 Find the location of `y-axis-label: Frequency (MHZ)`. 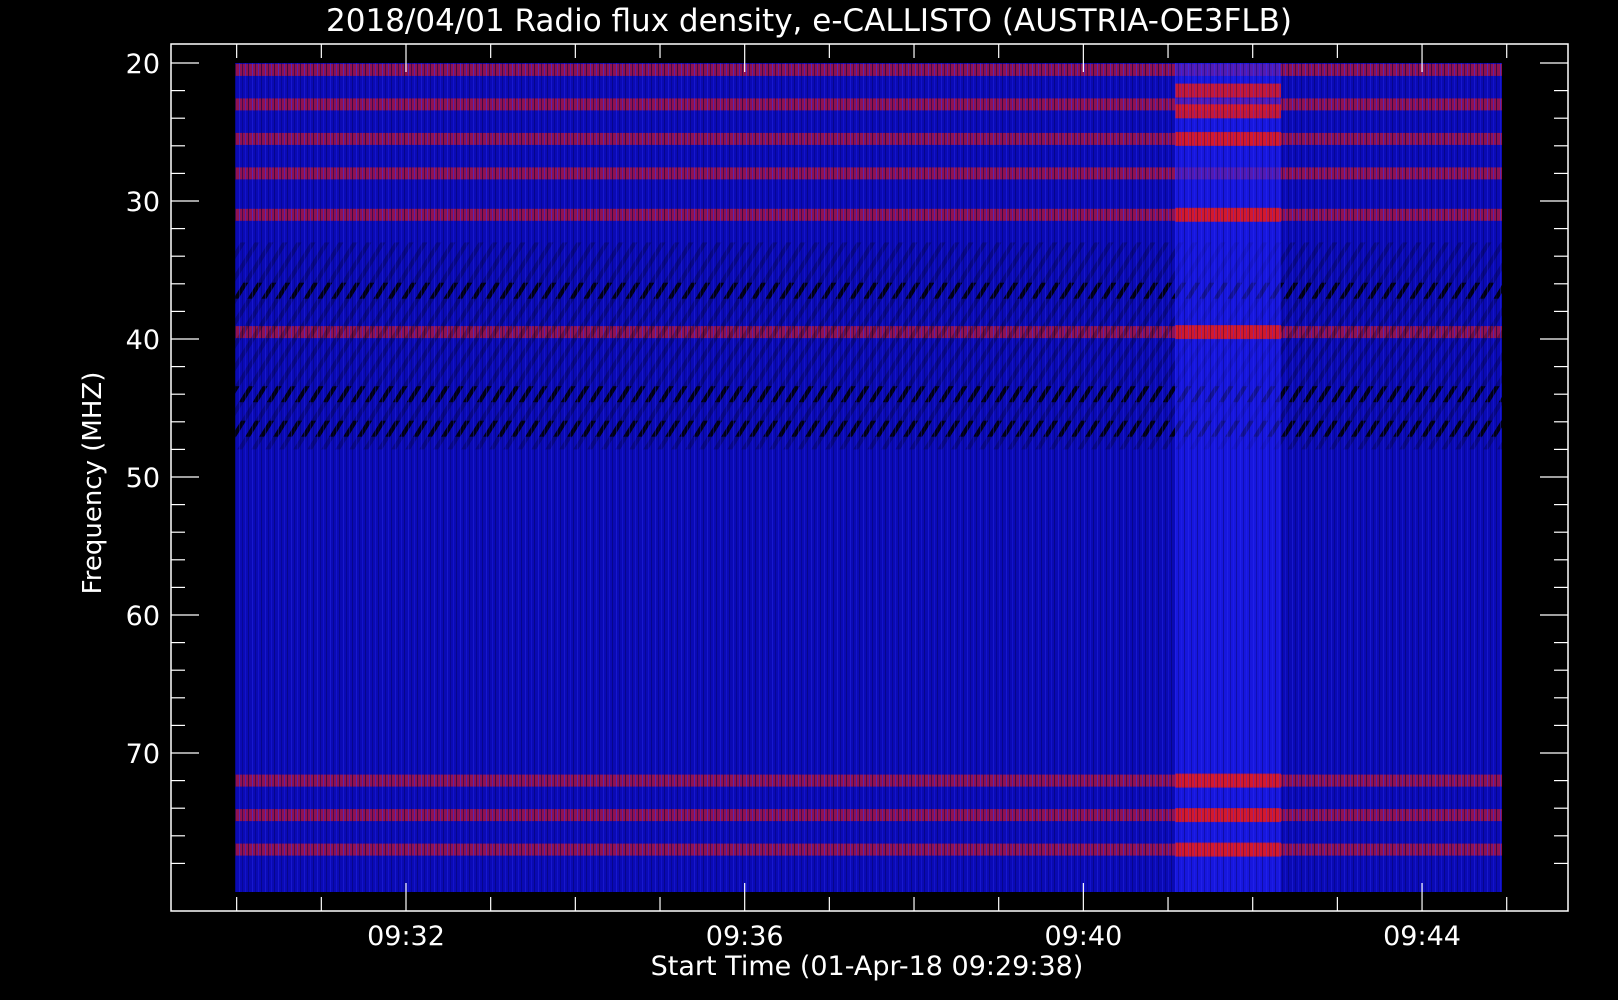

y-axis-label: Frequency (MHZ) is located at coordinates (93, 483).